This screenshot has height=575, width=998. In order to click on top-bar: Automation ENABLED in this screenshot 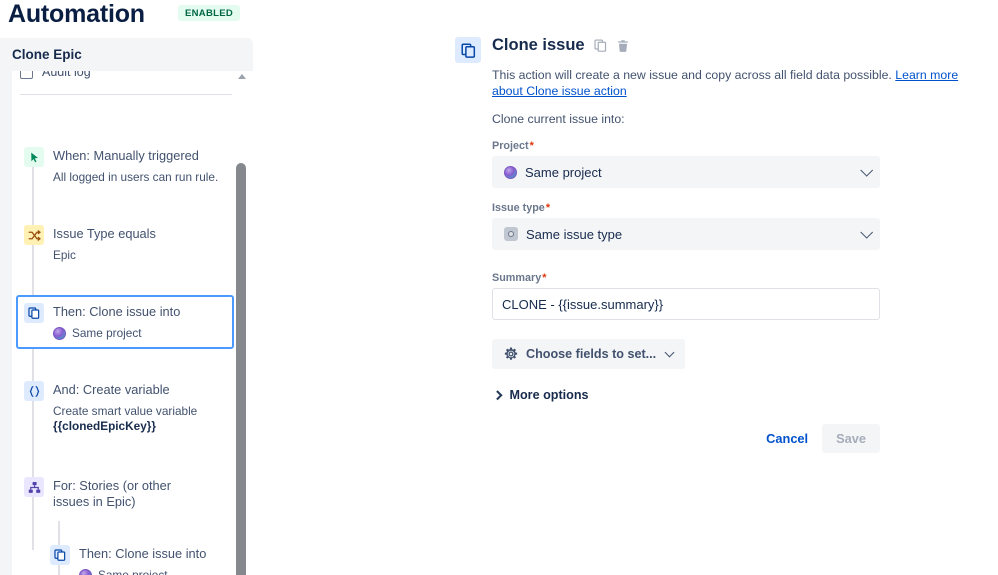, I will do `click(499, 18)`.